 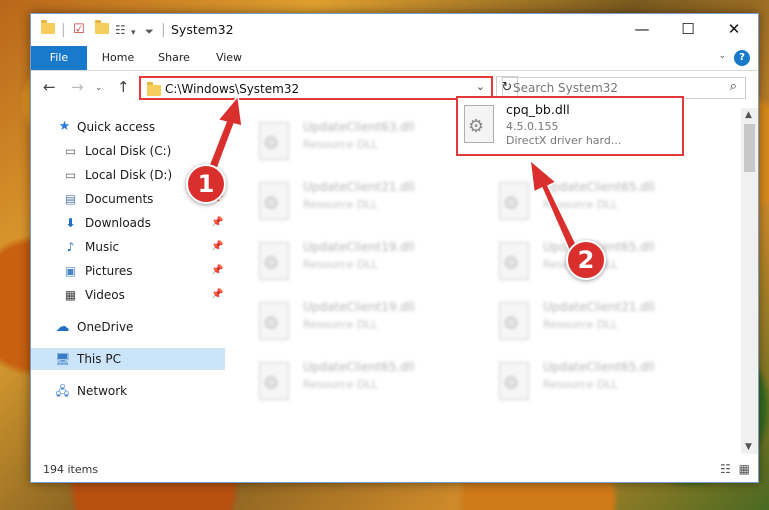 What do you see at coordinates (225, 134) in the screenshot?
I see `arrow-to-address-bar` at bounding box center [225, 134].